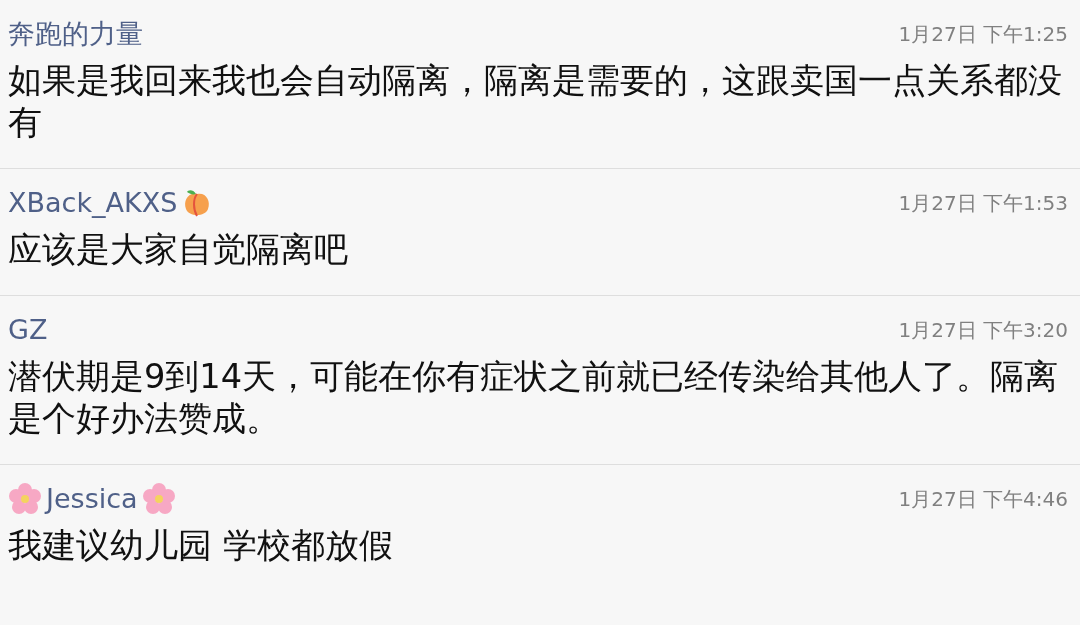  Describe the element at coordinates (28, 330) in the screenshot. I see `author-name: GZ` at that location.